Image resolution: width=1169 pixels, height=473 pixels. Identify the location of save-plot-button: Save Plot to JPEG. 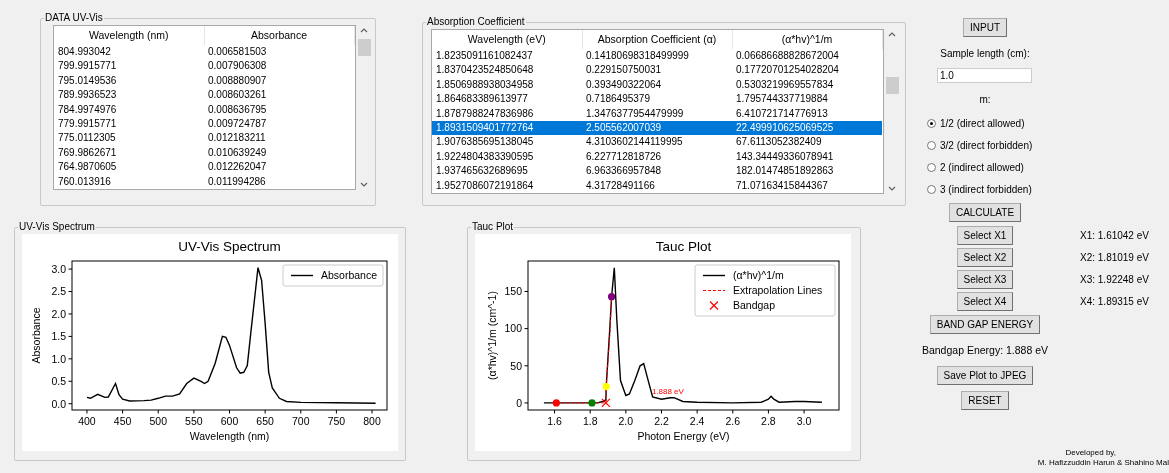
(985, 375).